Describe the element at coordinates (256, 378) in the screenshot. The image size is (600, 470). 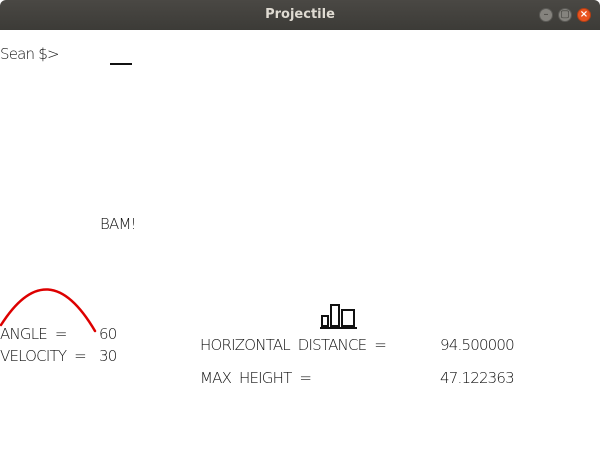
I see `max-height-label: MAX HEIGHT =` at that location.